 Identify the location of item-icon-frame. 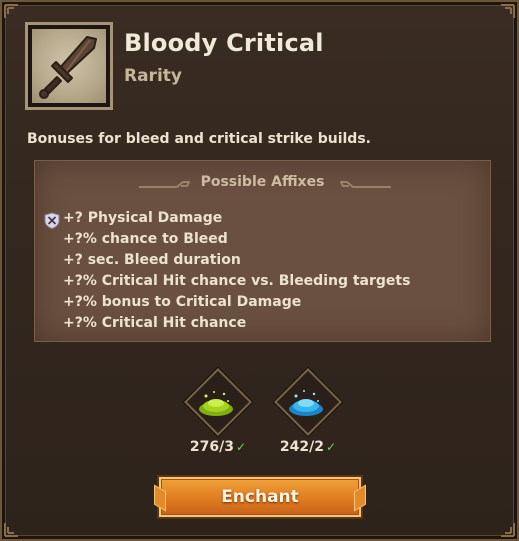
(69, 66).